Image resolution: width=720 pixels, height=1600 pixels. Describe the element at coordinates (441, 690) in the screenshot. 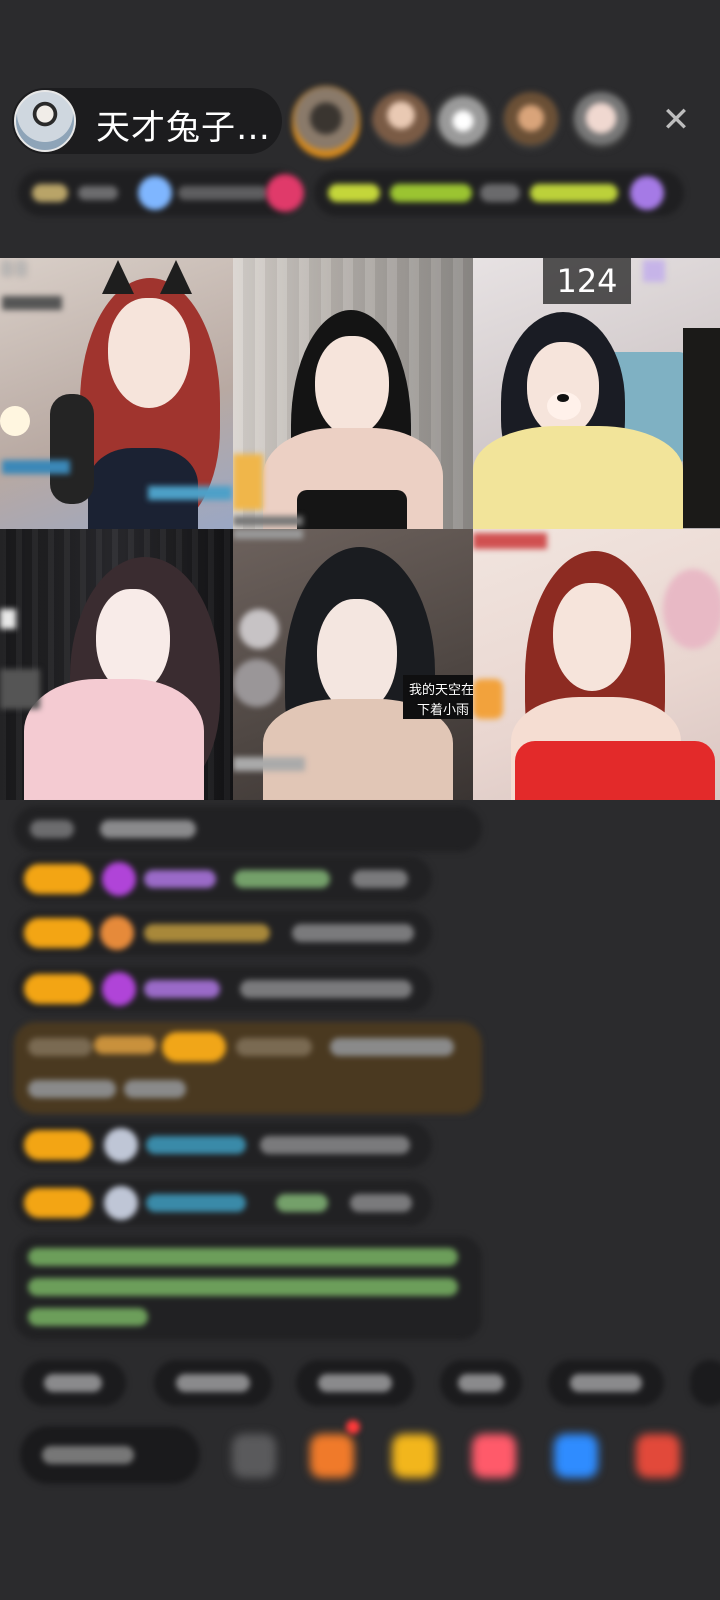

I see `cell-overlay-text: 我的天空在` at that location.